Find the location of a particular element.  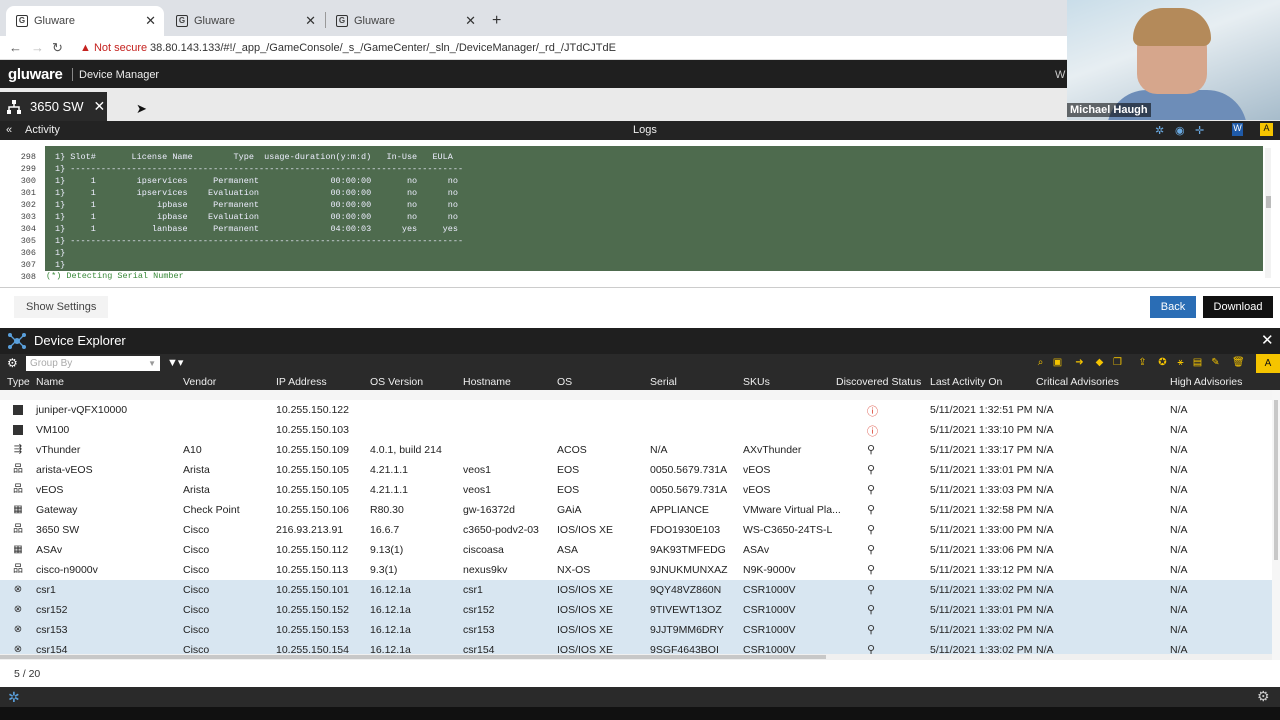

export-icon: ⇪ is located at coordinates (1142, 362).